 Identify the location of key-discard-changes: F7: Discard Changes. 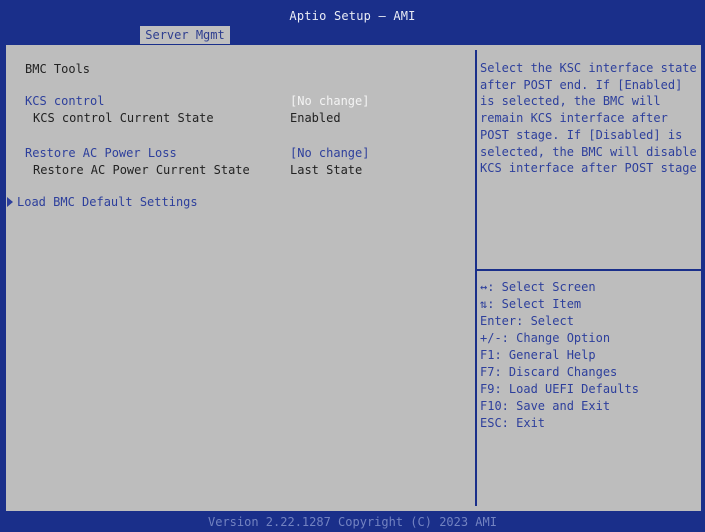
(549, 372).